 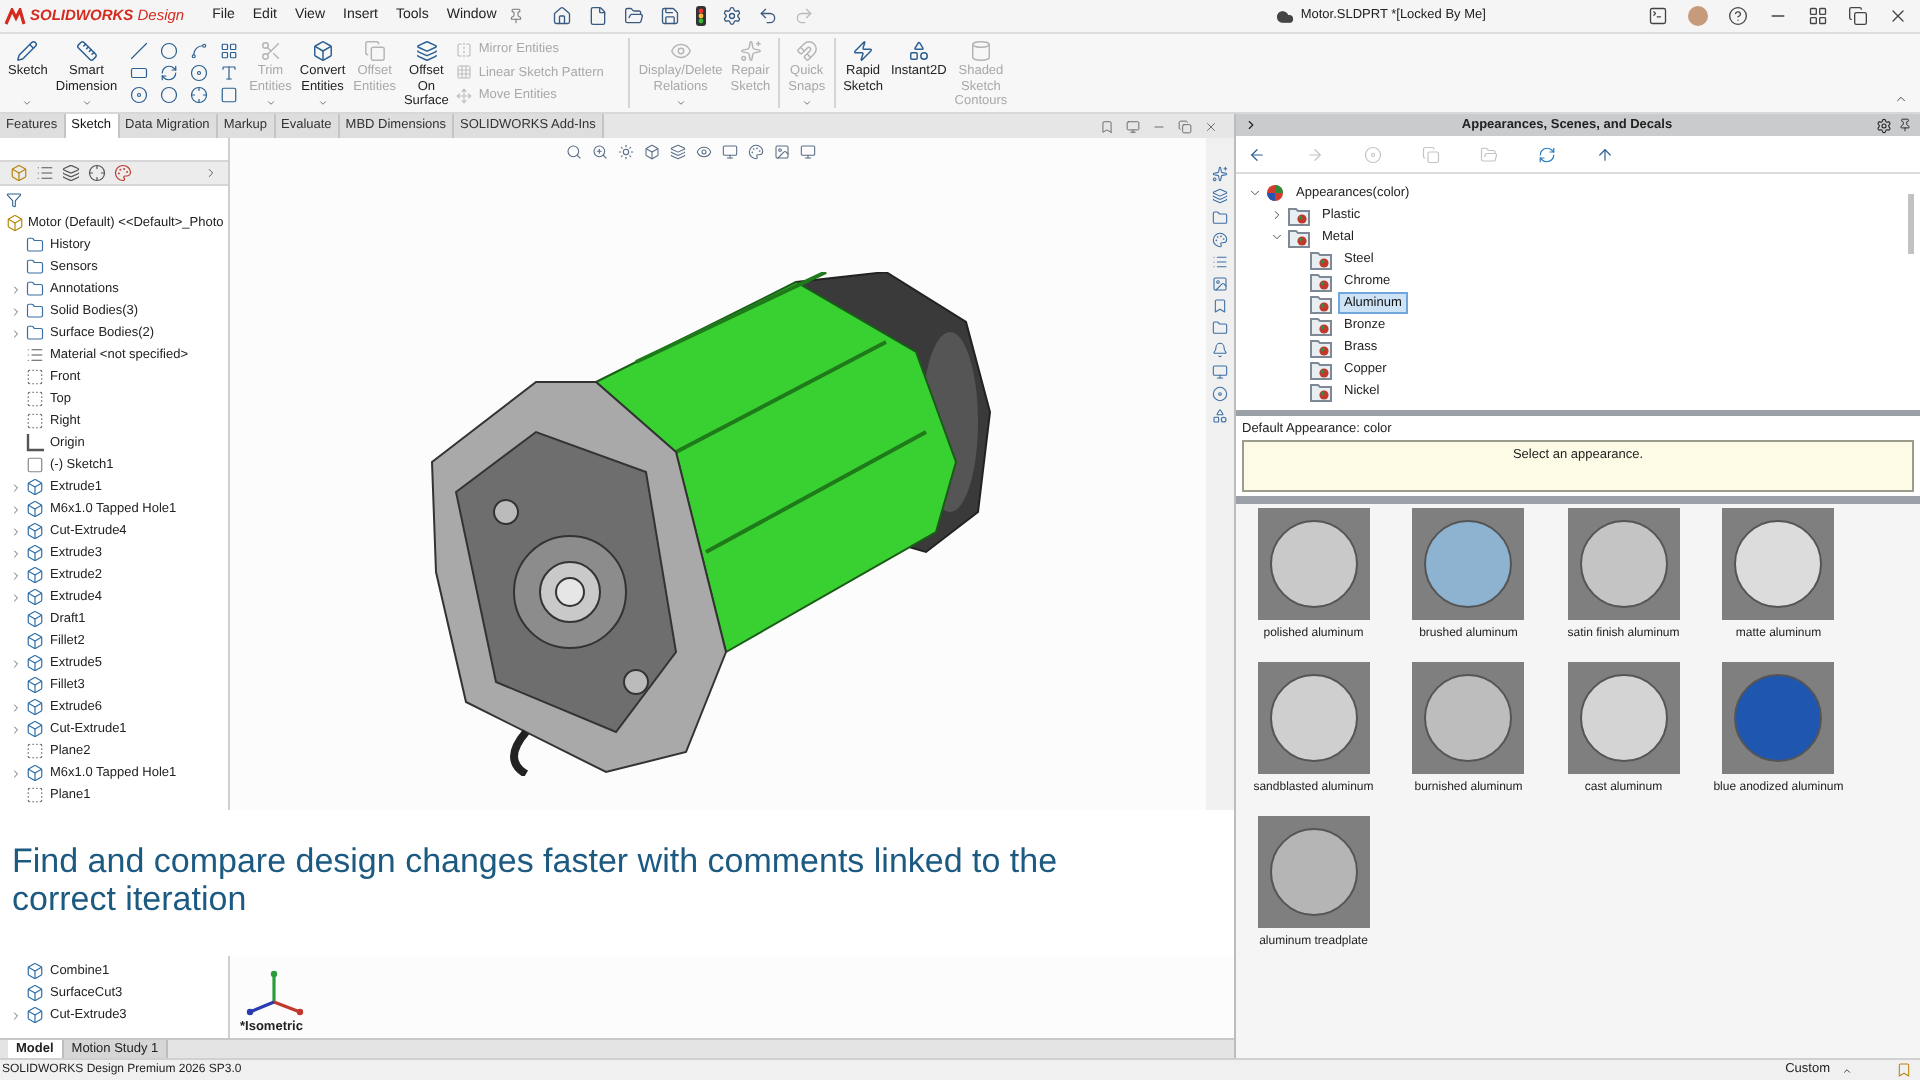 What do you see at coordinates (768, 16) in the screenshot?
I see `undo-icon` at bounding box center [768, 16].